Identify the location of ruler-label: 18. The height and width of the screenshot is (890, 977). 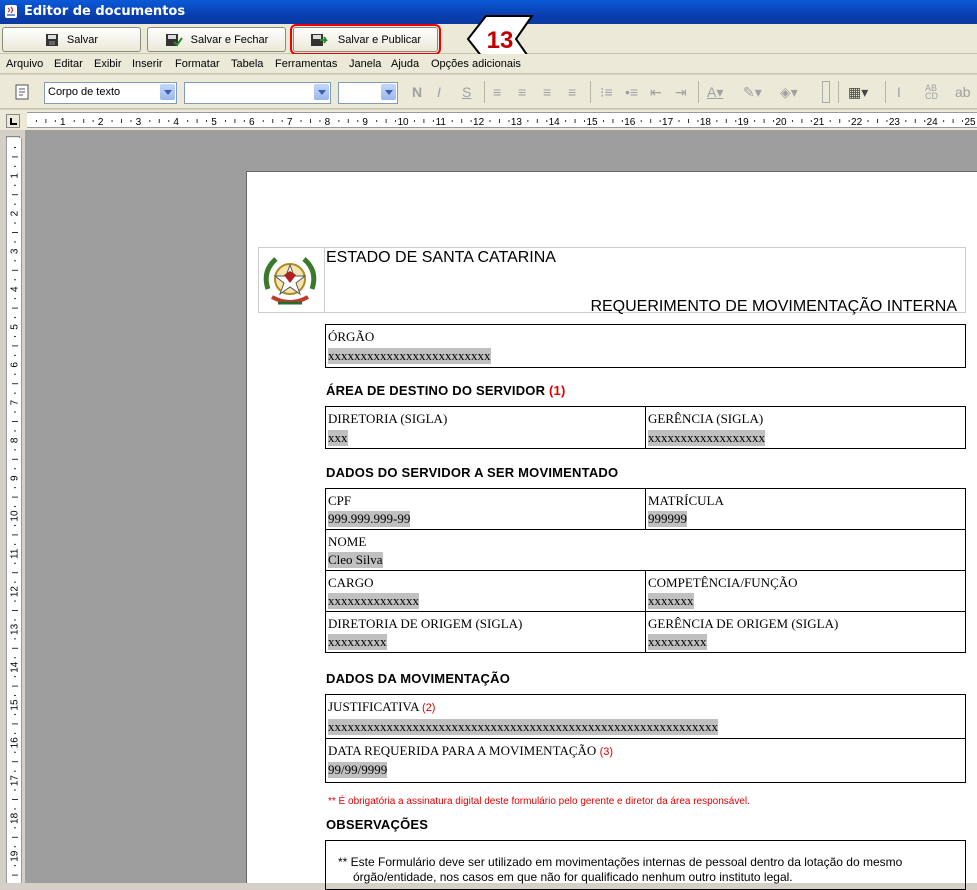
(15, 818).